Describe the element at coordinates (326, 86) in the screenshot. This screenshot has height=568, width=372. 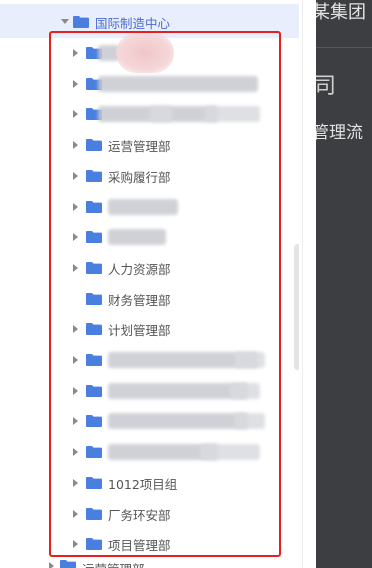
I see `section-heading: 司` at that location.